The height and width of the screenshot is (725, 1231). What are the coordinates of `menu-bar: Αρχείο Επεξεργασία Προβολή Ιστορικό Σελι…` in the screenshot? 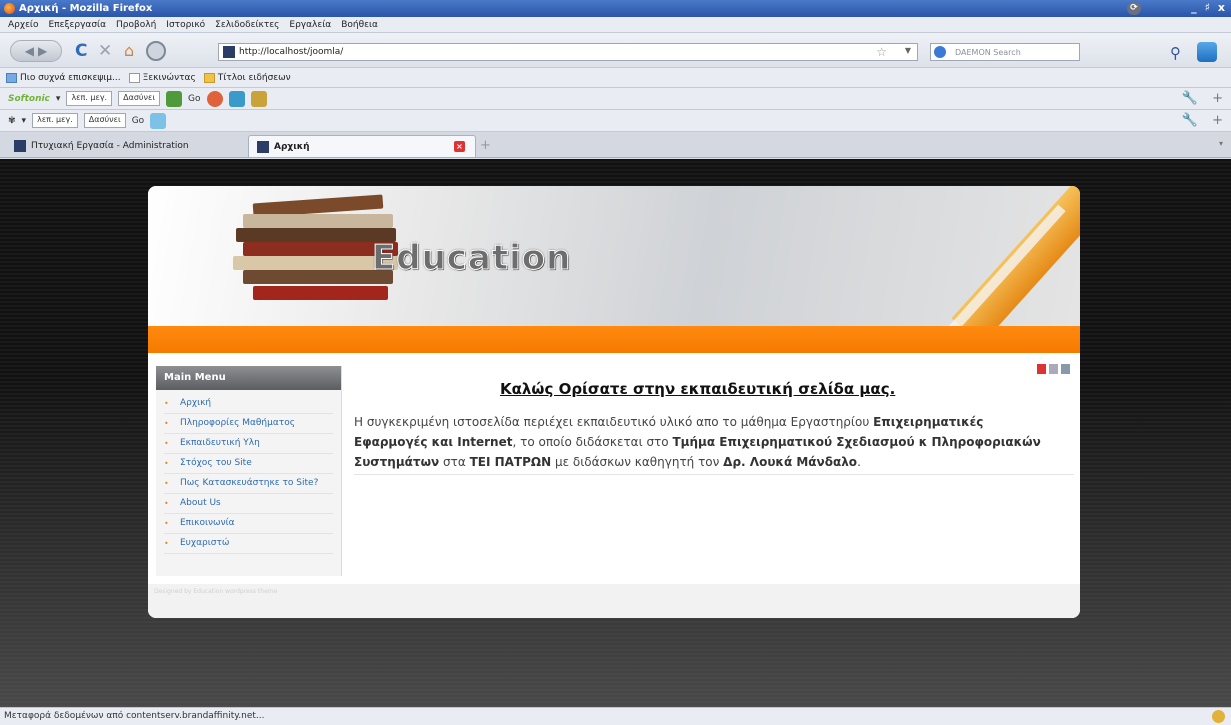 It's located at (615, 25).